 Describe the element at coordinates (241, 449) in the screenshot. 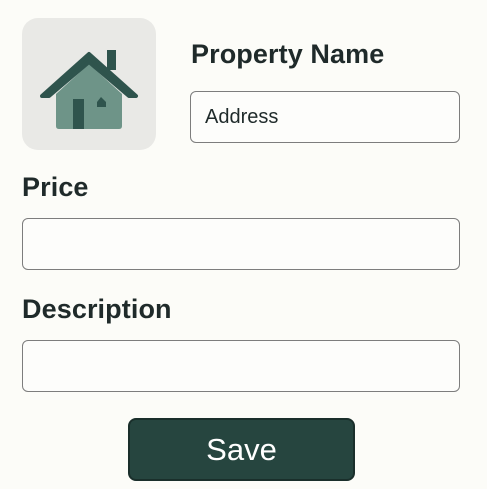

I see `save-button: Save` at that location.